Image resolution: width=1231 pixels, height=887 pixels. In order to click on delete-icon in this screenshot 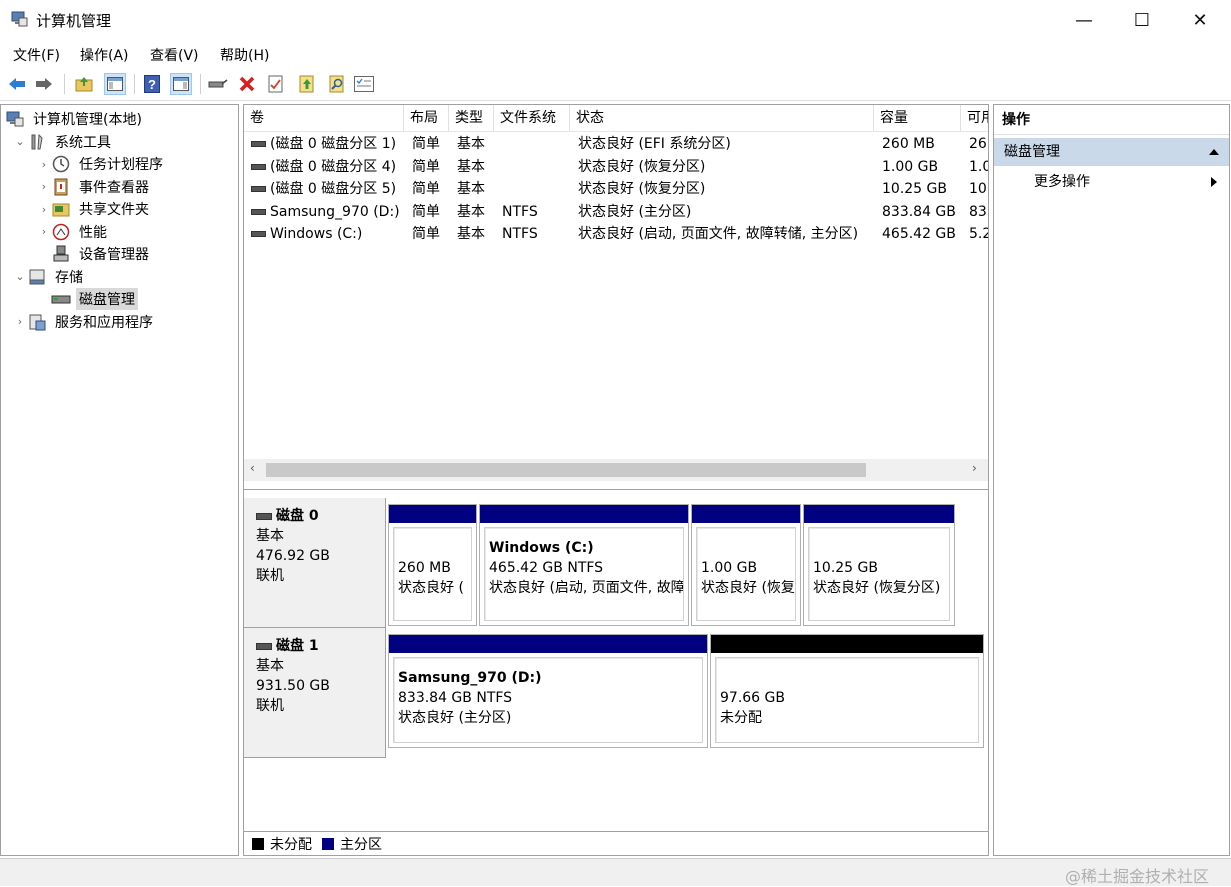, I will do `click(247, 84)`.